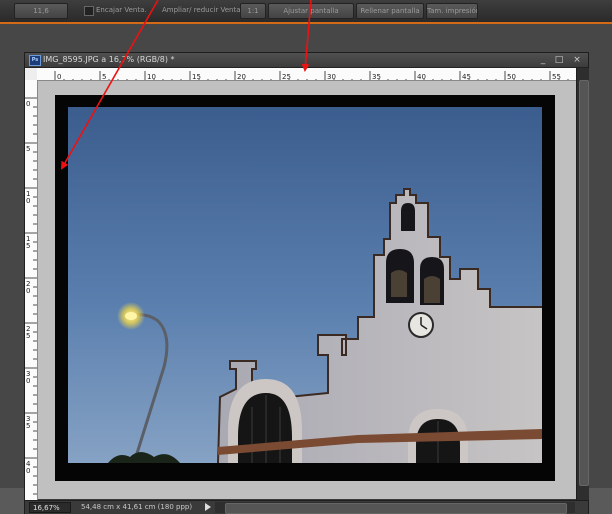 Image resolution: width=612 pixels, height=514 pixels. What do you see at coordinates (137, 507) in the screenshot?
I see `document-size-info: 54,48 cm x 41,61 cm (180 ppp)` at bounding box center [137, 507].